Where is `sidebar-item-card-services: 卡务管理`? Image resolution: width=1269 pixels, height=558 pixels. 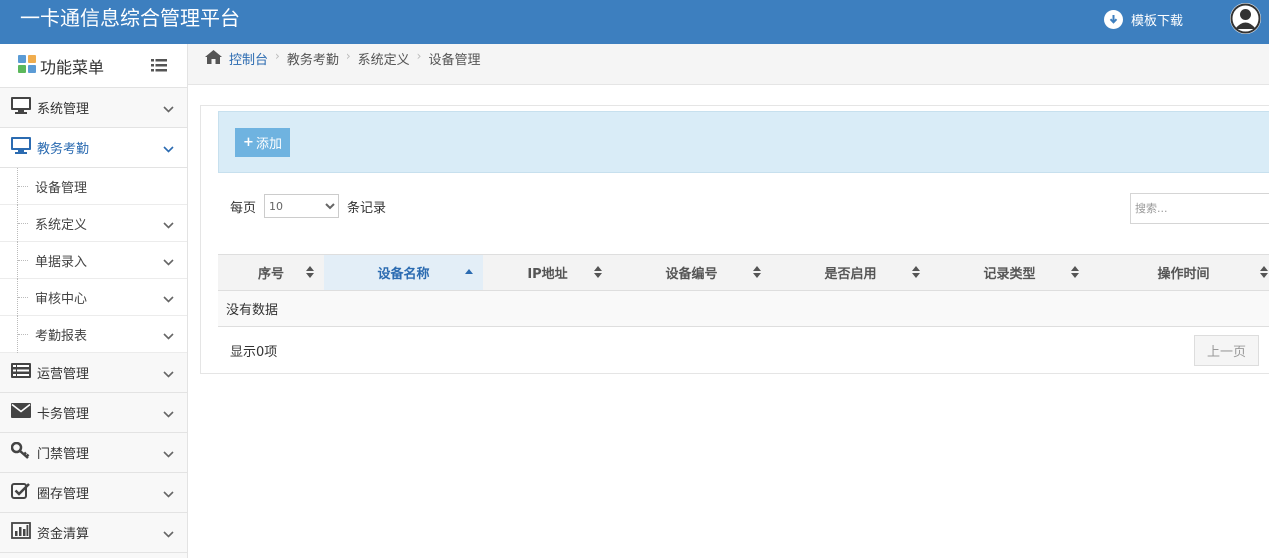 sidebar-item-card-services: 卡务管理 is located at coordinates (93, 413).